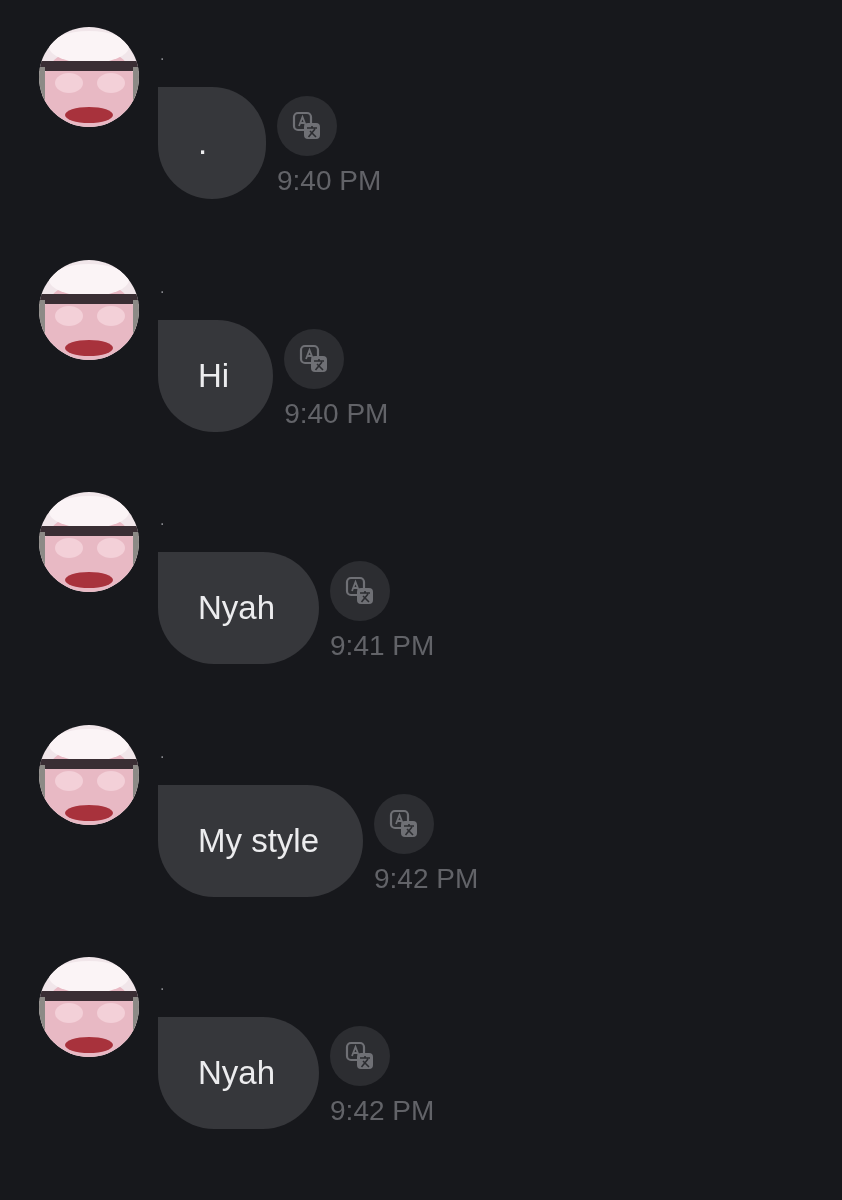 This screenshot has width=842, height=1200. I want to click on message-bubble: ., so click(212, 143).